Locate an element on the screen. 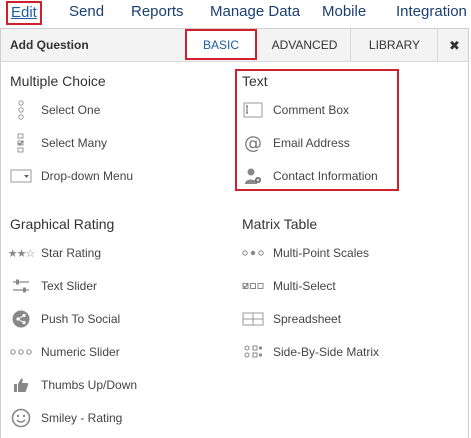 Image resolution: width=471 pixels, height=438 pixels. question-type-push-to-social: Push To Social is located at coordinates (65, 319).